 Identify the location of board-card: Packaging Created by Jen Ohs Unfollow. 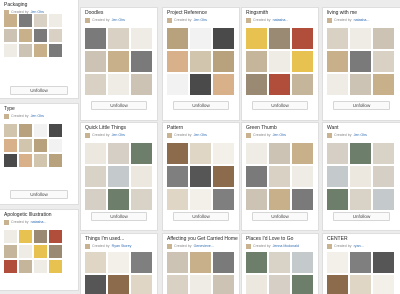
(39, 49).